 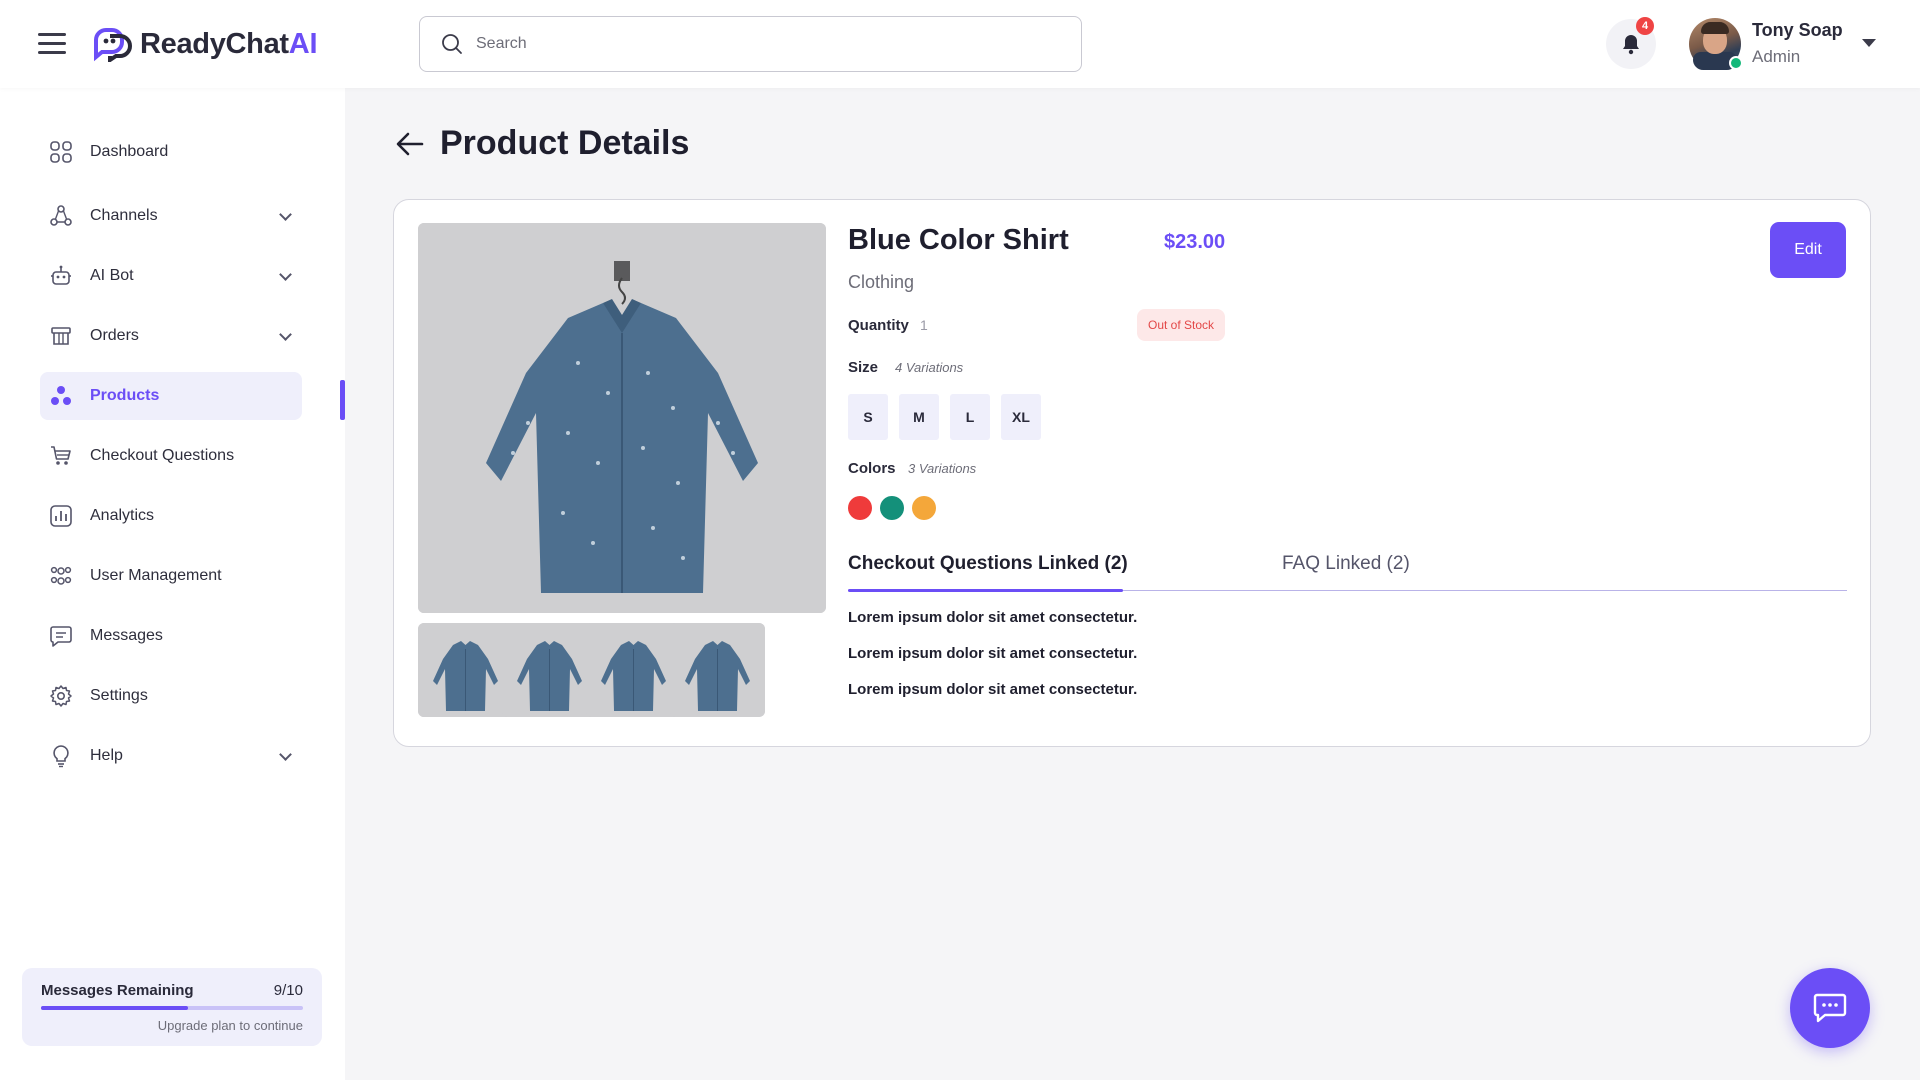 What do you see at coordinates (970, 417) in the screenshot?
I see `size-option-l: L` at bounding box center [970, 417].